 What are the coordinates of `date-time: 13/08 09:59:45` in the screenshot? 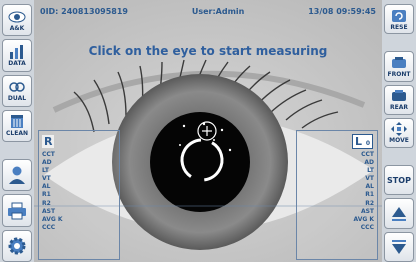 It's located at (342, 11).